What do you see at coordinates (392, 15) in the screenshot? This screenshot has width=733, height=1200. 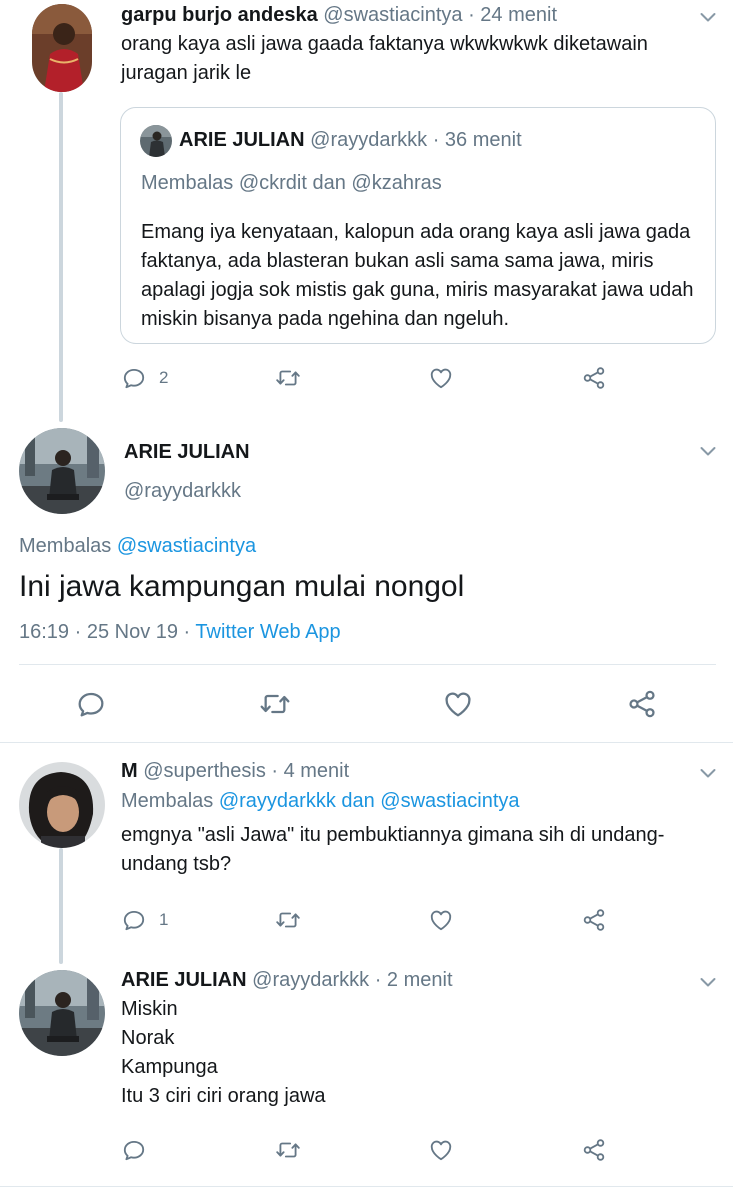 I see `author-handle: @swastiacintya` at bounding box center [392, 15].